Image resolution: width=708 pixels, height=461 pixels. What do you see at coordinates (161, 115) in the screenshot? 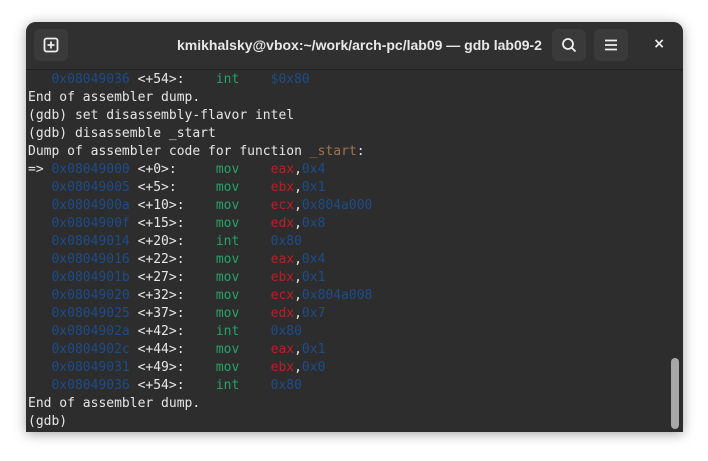
I see `command-line: (gdb) set disassembly-flavor intel` at bounding box center [161, 115].